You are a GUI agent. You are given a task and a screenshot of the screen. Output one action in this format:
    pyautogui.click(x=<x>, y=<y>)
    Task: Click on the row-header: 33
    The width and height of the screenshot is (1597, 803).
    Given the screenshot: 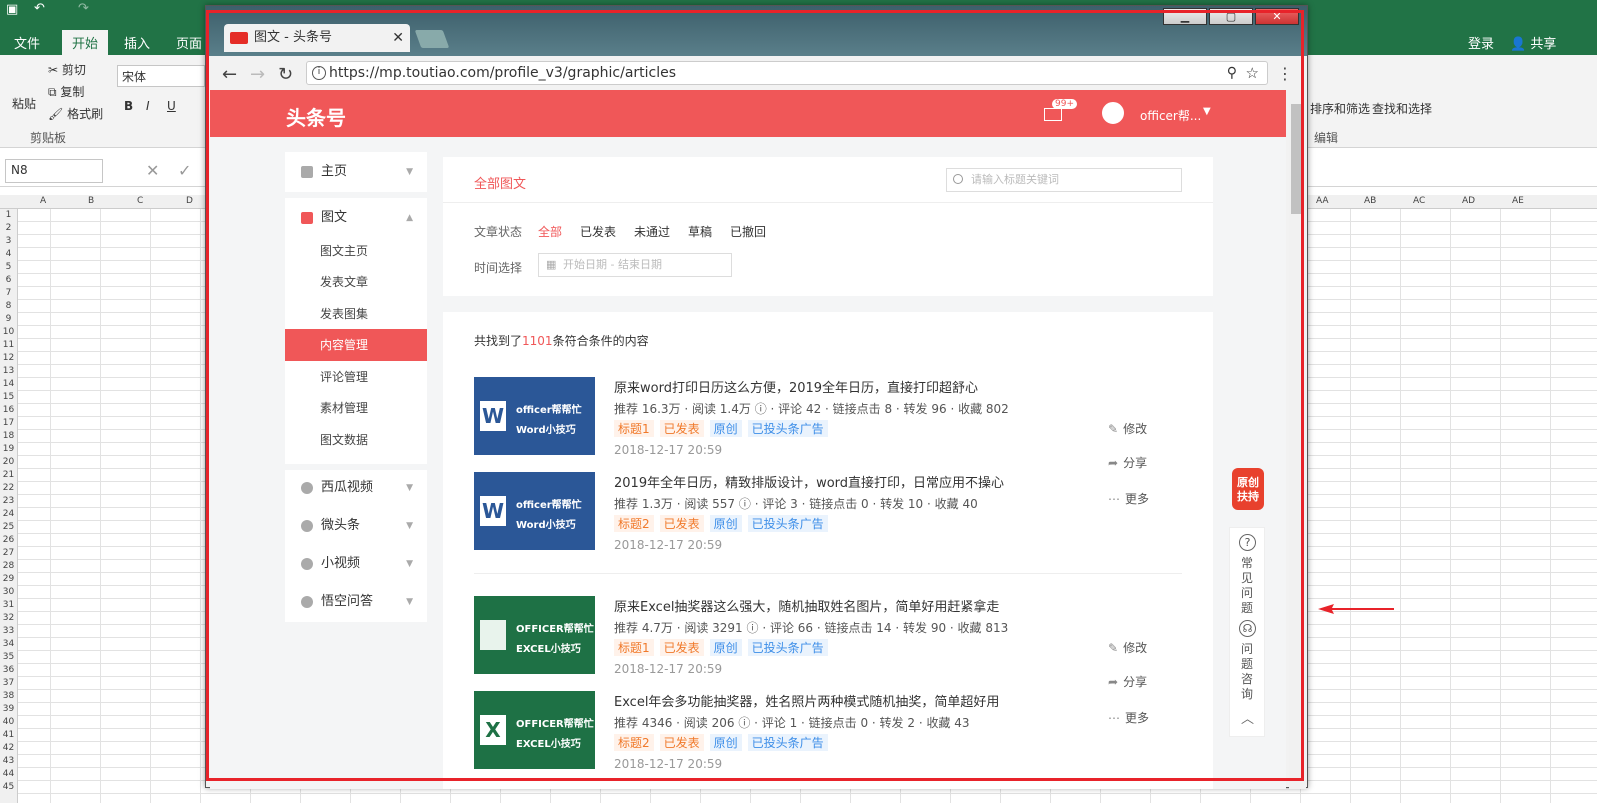 What is the action you would take?
    pyautogui.click(x=8, y=631)
    